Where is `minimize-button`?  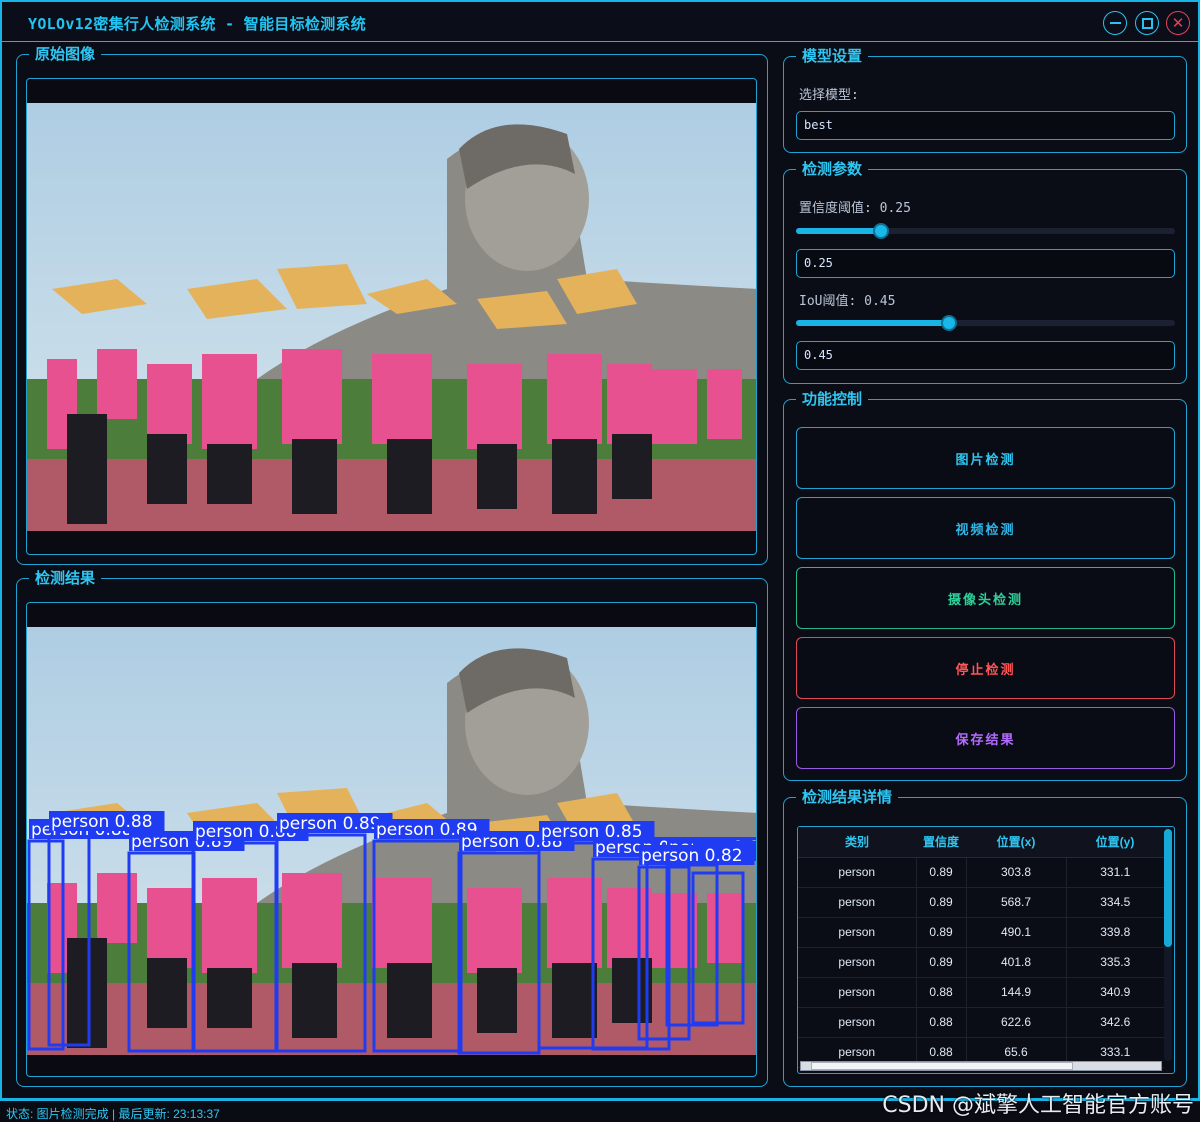
minimize-button is located at coordinates (1115, 23).